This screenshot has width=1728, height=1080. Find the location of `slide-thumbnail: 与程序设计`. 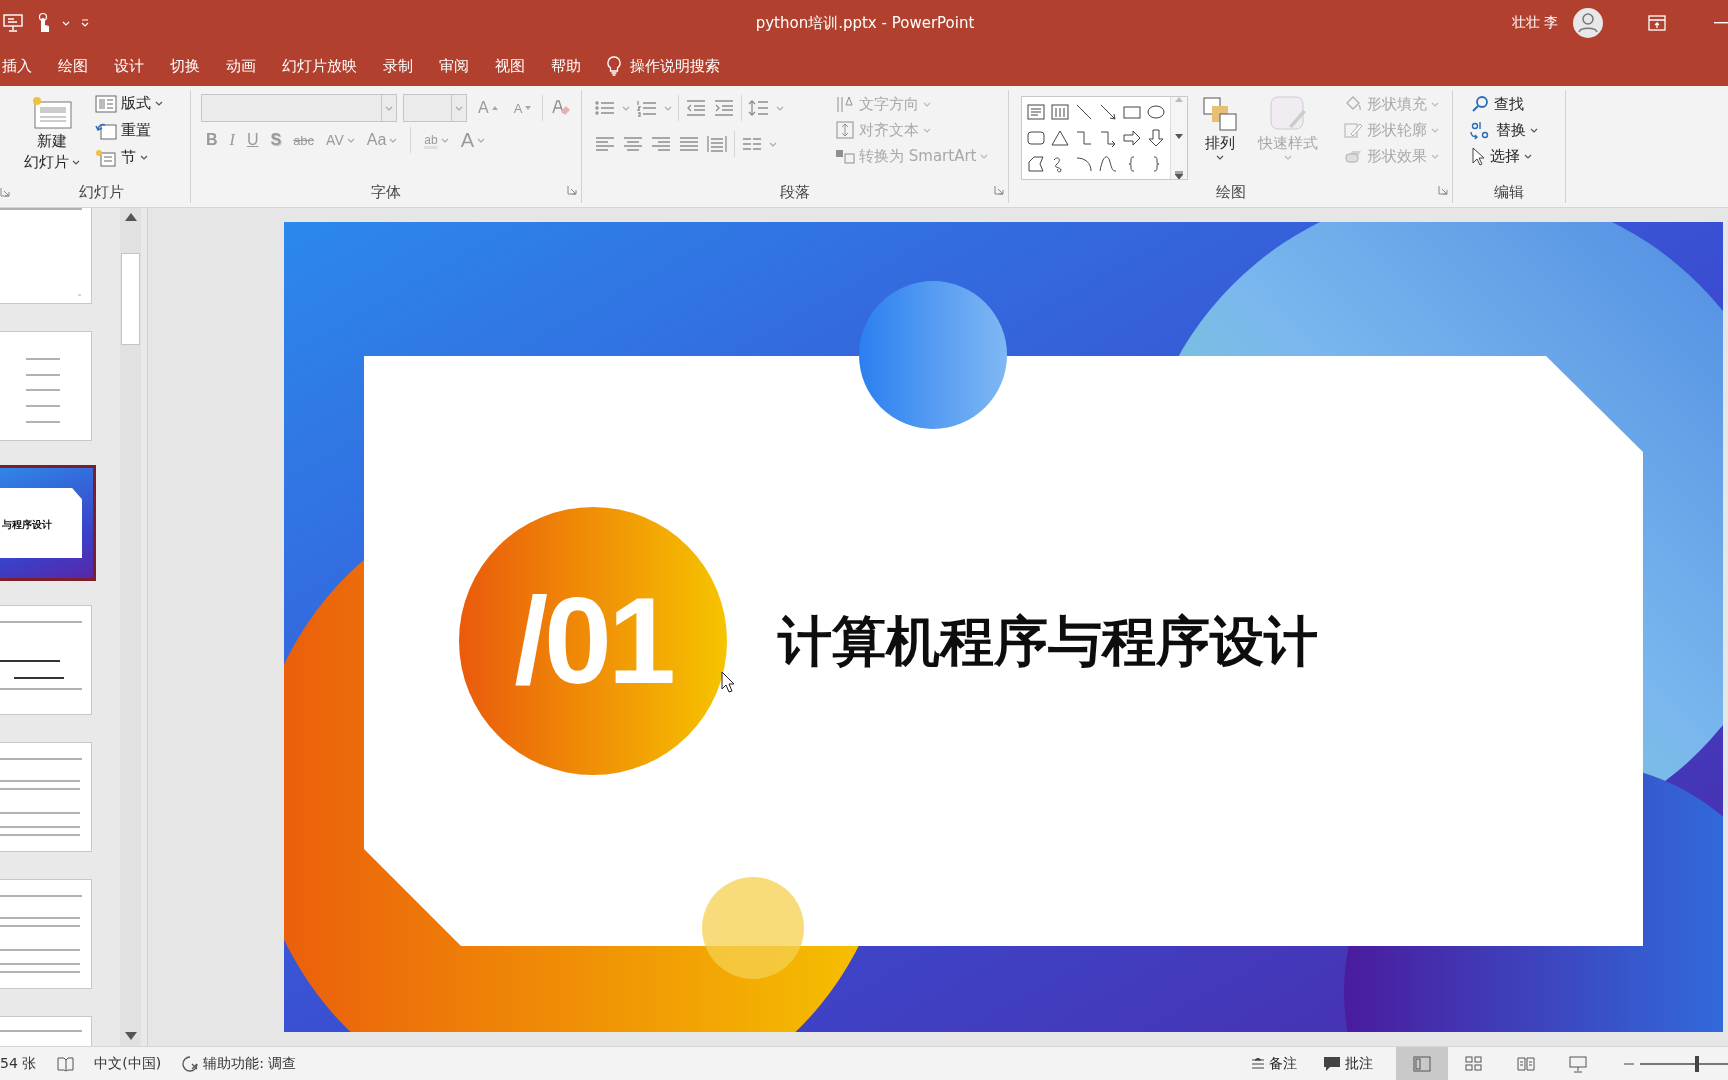

slide-thumbnail: 与程序设计 is located at coordinates (48, 523).